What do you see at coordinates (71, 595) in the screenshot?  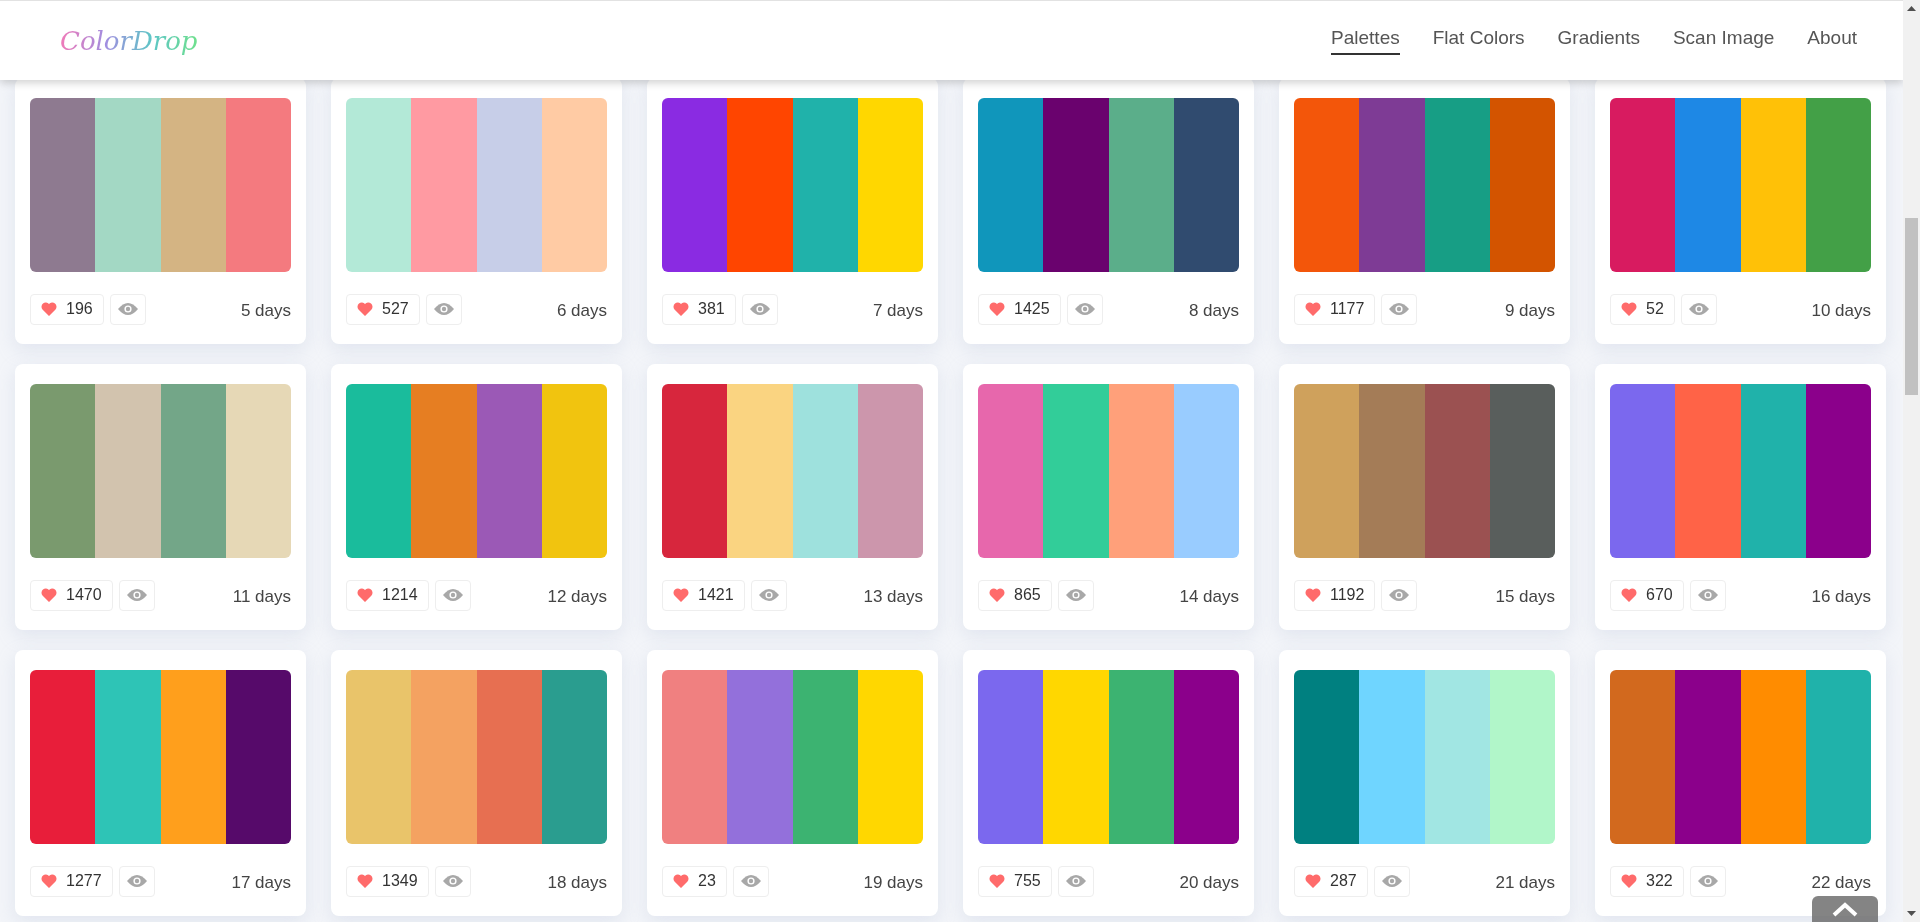 I see `like-button: 1470` at bounding box center [71, 595].